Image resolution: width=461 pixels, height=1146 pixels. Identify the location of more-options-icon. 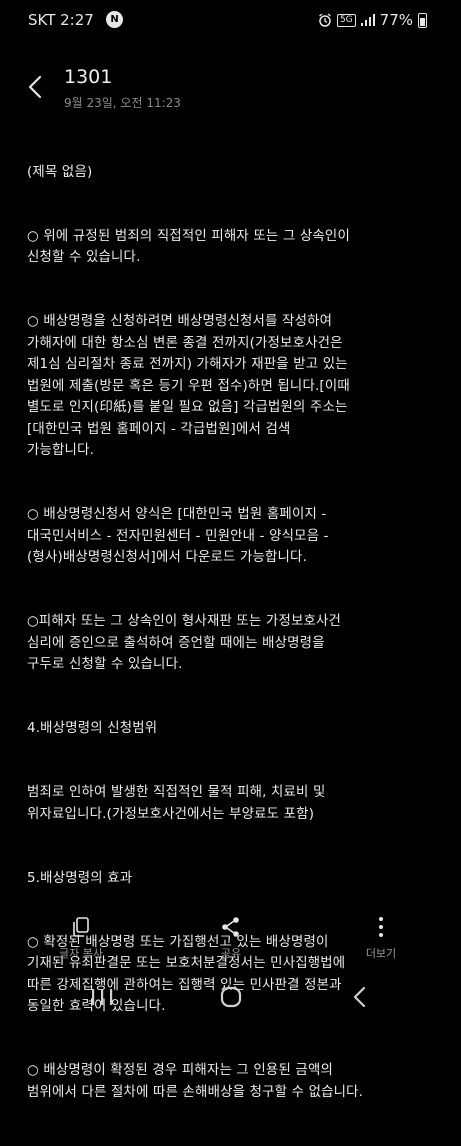
(381, 927).